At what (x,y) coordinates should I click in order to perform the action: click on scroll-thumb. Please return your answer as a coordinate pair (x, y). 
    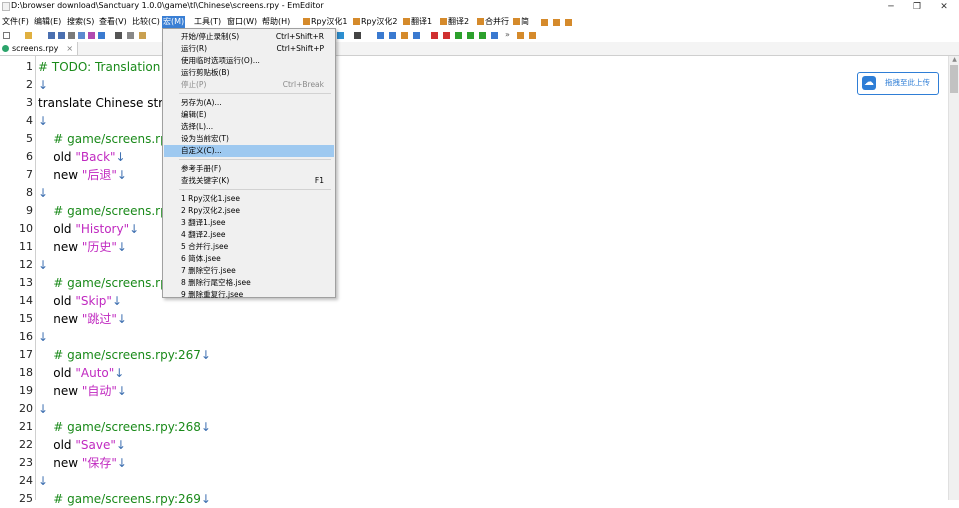
    Looking at the image, I should click on (954, 79).